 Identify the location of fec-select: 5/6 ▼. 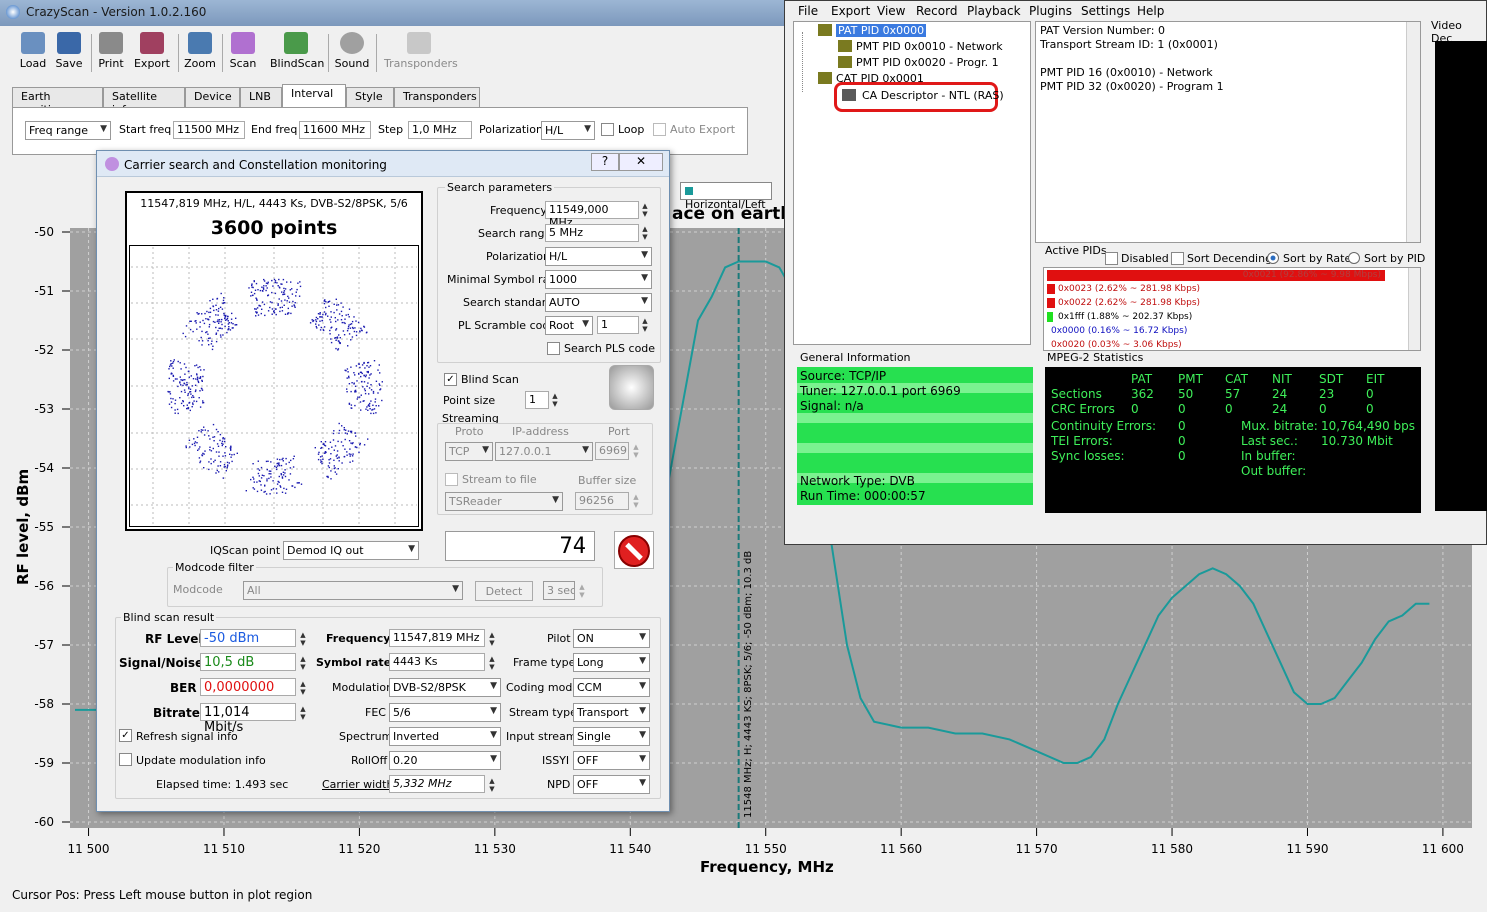
(445, 712).